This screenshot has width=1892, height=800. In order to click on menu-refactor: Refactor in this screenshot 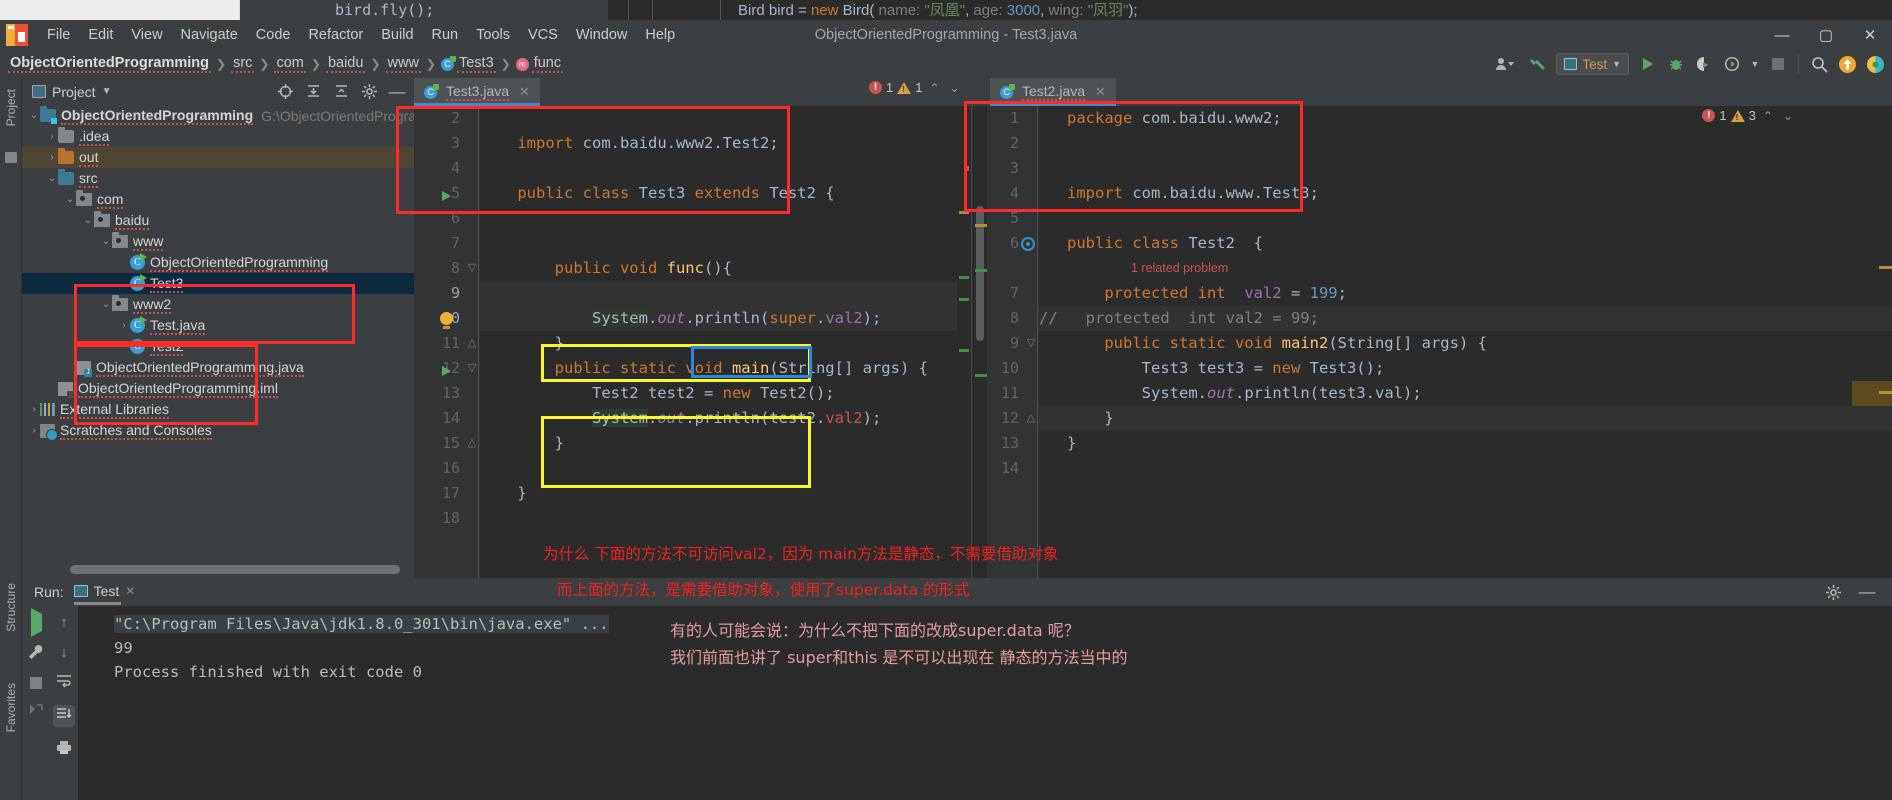, I will do `click(335, 35)`.